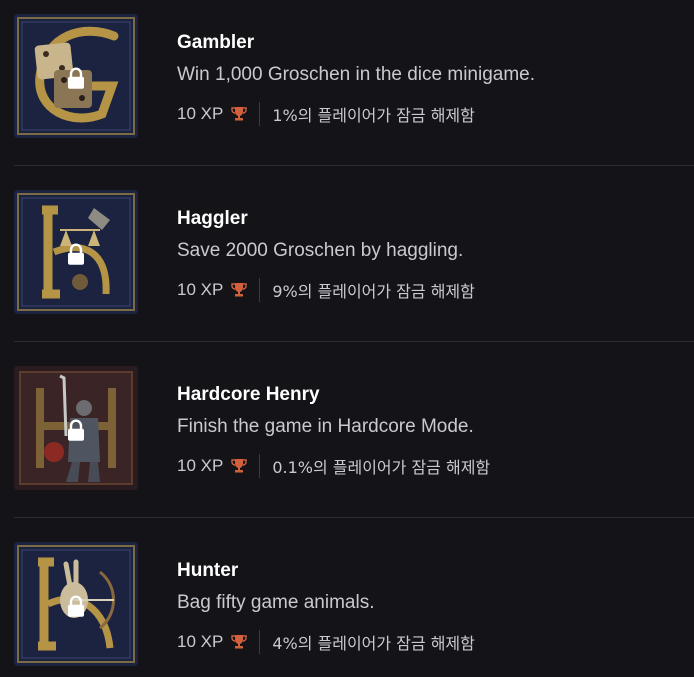  I want to click on achievement-title: Hardcore Henry, so click(248, 394).